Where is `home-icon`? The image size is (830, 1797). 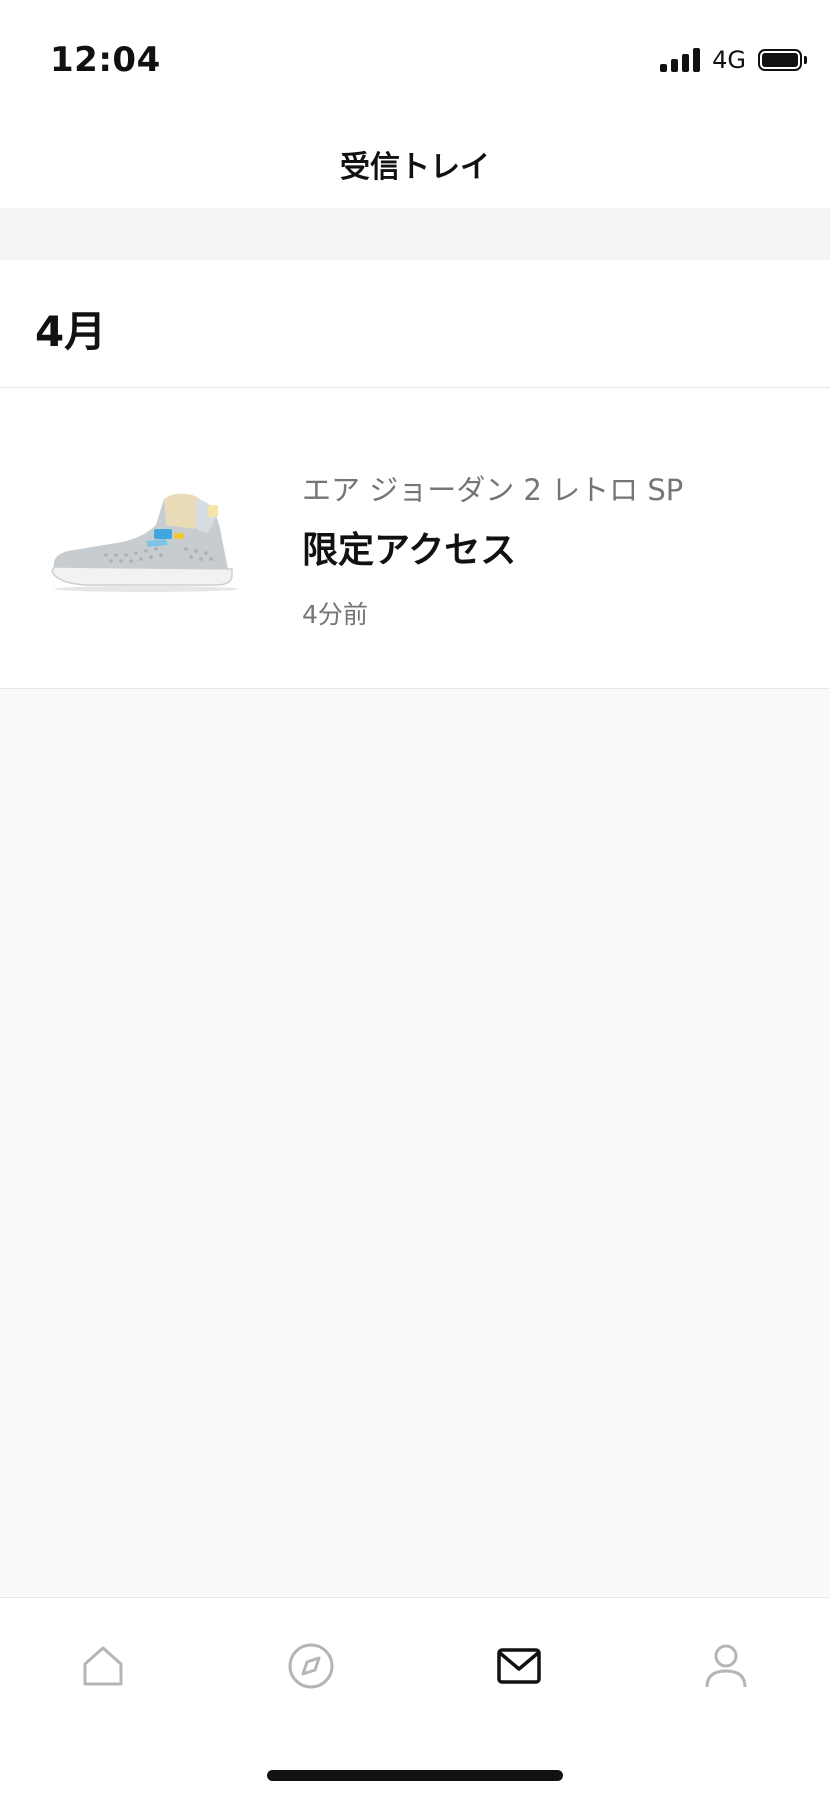
home-icon is located at coordinates (103, 1666).